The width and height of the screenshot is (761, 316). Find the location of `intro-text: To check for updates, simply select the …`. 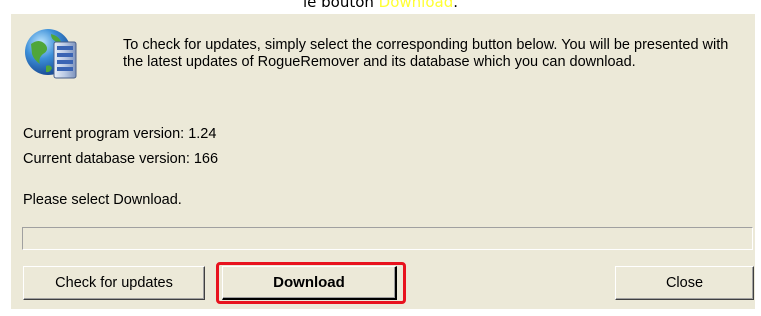

intro-text: To check for updates, simply select the … is located at coordinates (426, 53).